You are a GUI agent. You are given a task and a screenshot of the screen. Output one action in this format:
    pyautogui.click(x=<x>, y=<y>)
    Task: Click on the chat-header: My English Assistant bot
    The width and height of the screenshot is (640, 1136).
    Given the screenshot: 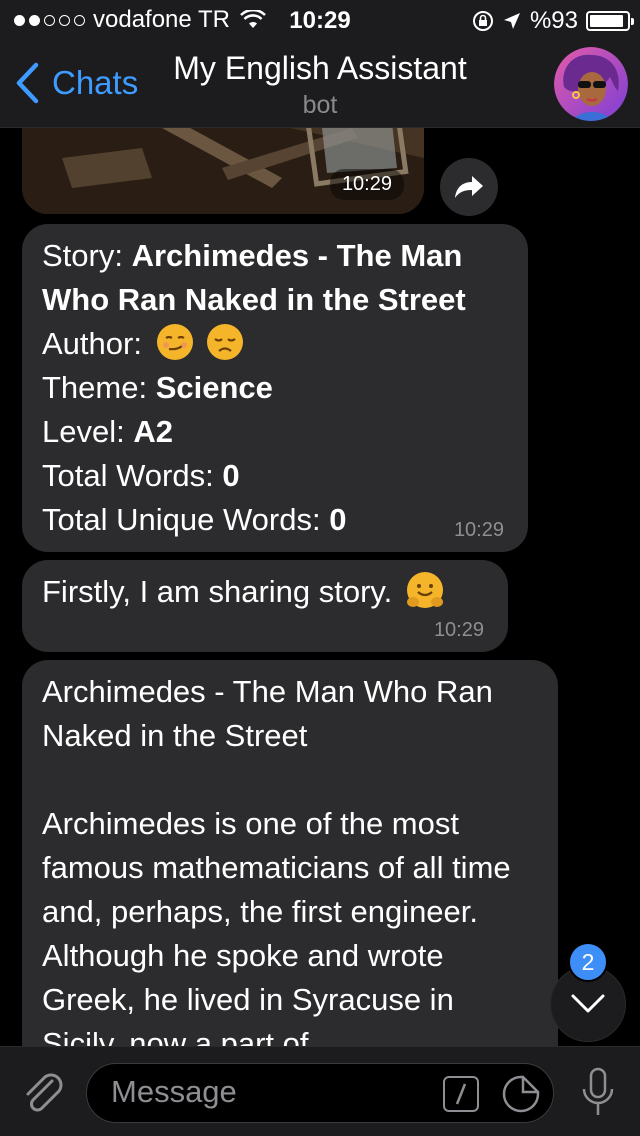 What is the action you would take?
    pyautogui.click(x=320, y=85)
    